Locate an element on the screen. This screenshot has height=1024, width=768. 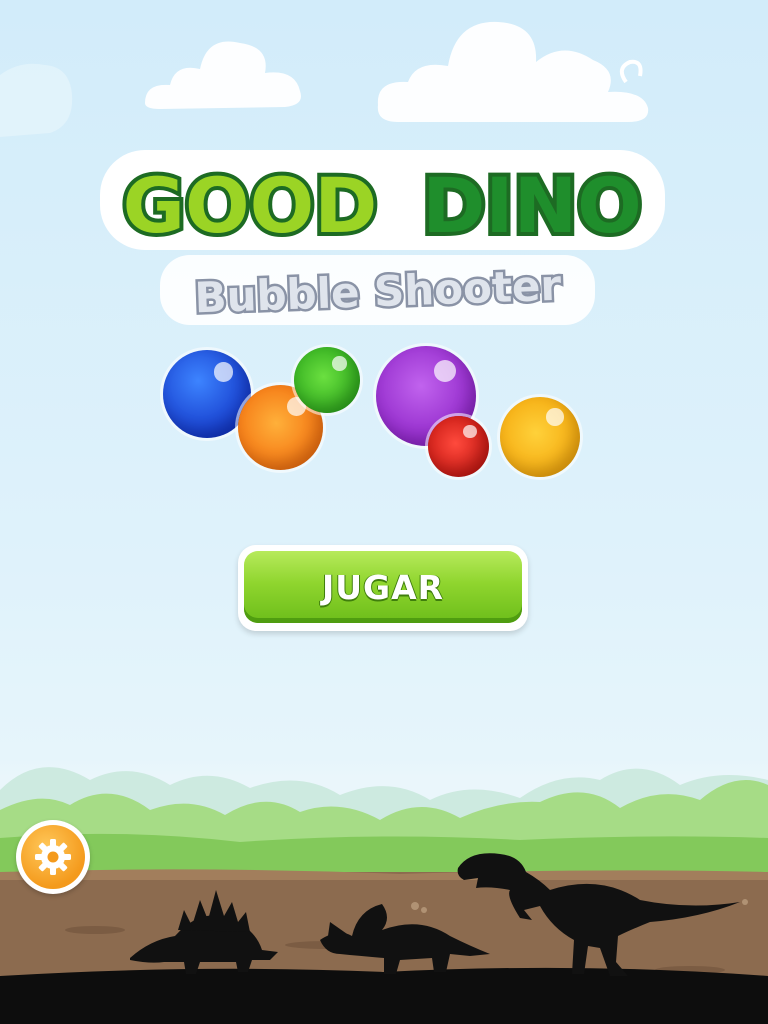
bubble-yellow is located at coordinates (540, 437).